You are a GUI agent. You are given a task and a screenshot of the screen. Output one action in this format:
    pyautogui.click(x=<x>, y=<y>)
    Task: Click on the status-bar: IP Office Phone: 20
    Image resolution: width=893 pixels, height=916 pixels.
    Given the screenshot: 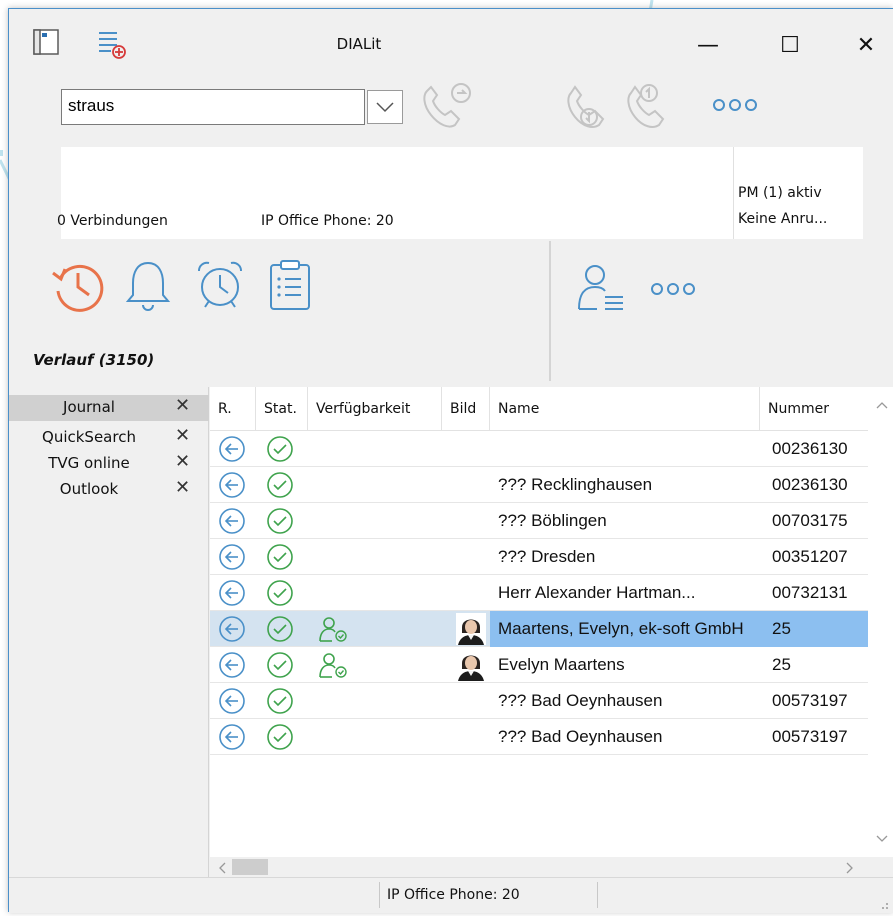 What is the action you would take?
    pyautogui.click(x=451, y=895)
    